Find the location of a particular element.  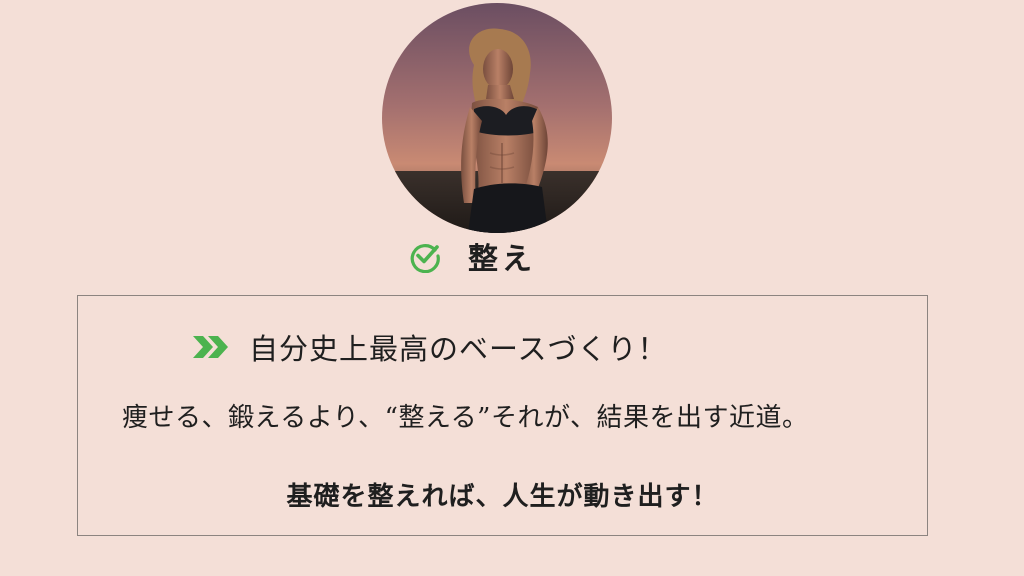

card-title-text: 自分史上最高のベースづくり！ is located at coordinates (458, 349).